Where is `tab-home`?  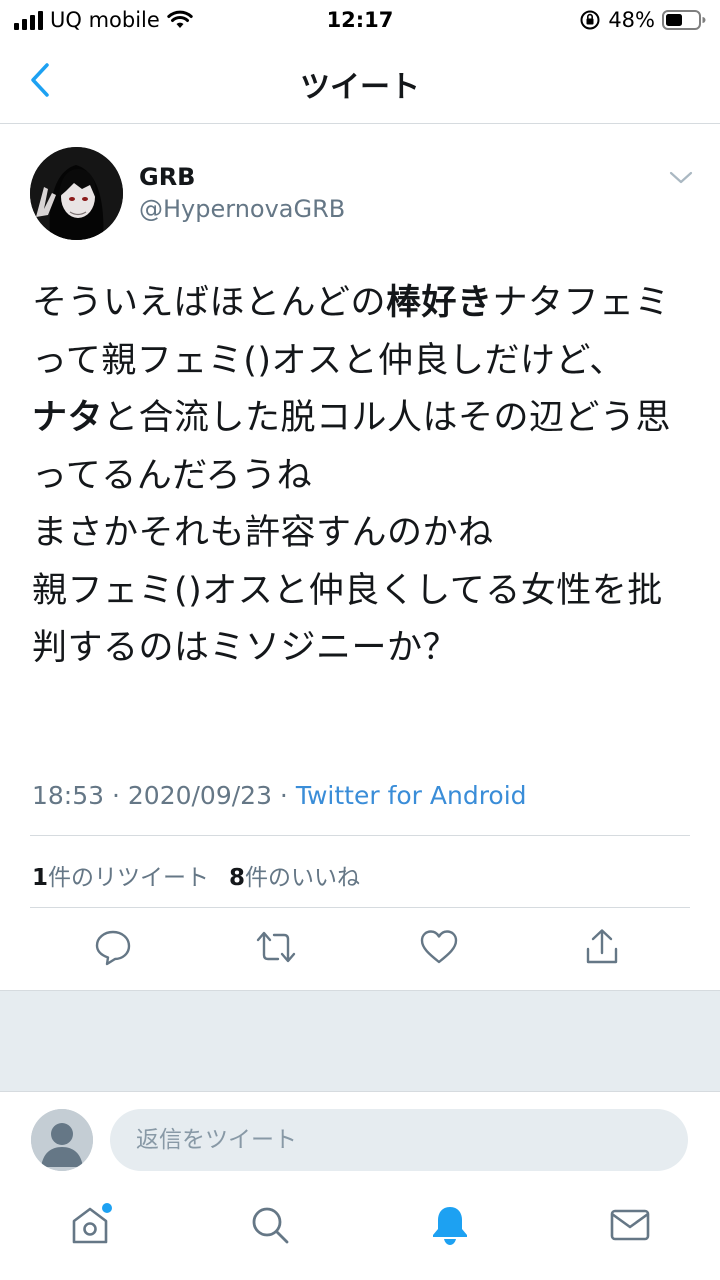 tab-home is located at coordinates (90, 1225).